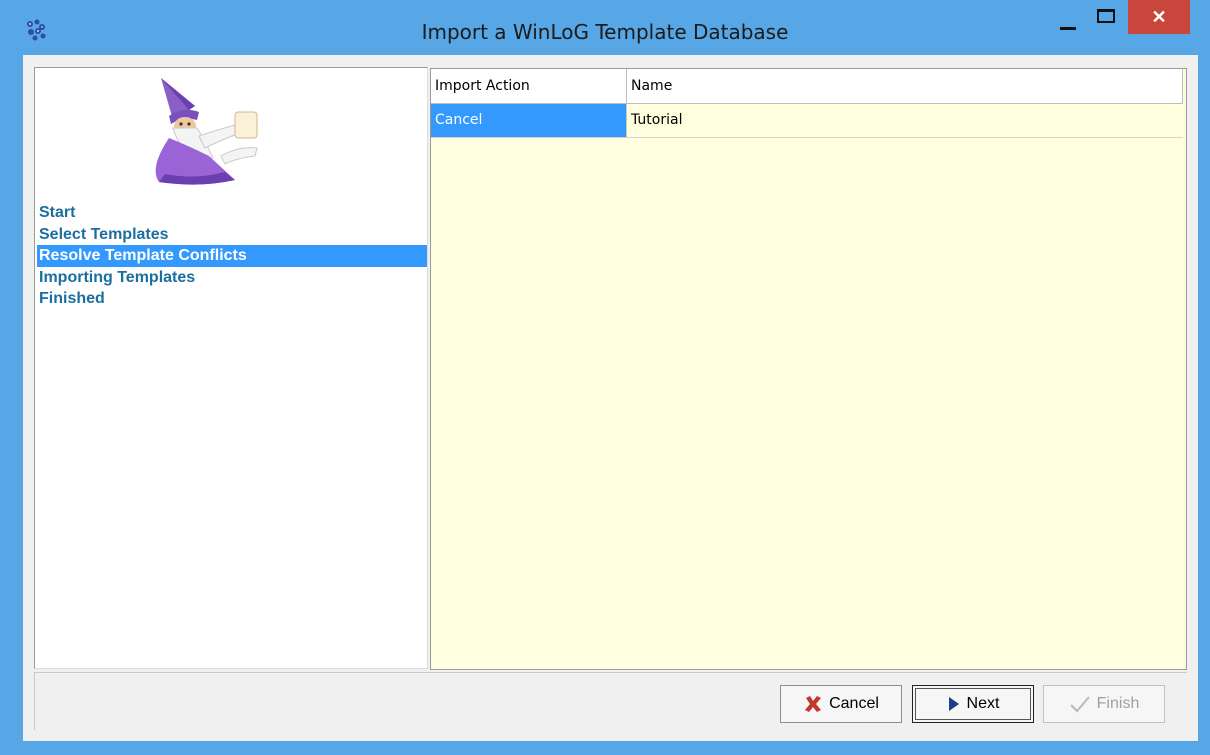 The height and width of the screenshot is (755, 1210). What do you see at coordinates (905, 120) in the screenshot?
I see `name-cell: Tutorial` at bounding box center [905, 120].